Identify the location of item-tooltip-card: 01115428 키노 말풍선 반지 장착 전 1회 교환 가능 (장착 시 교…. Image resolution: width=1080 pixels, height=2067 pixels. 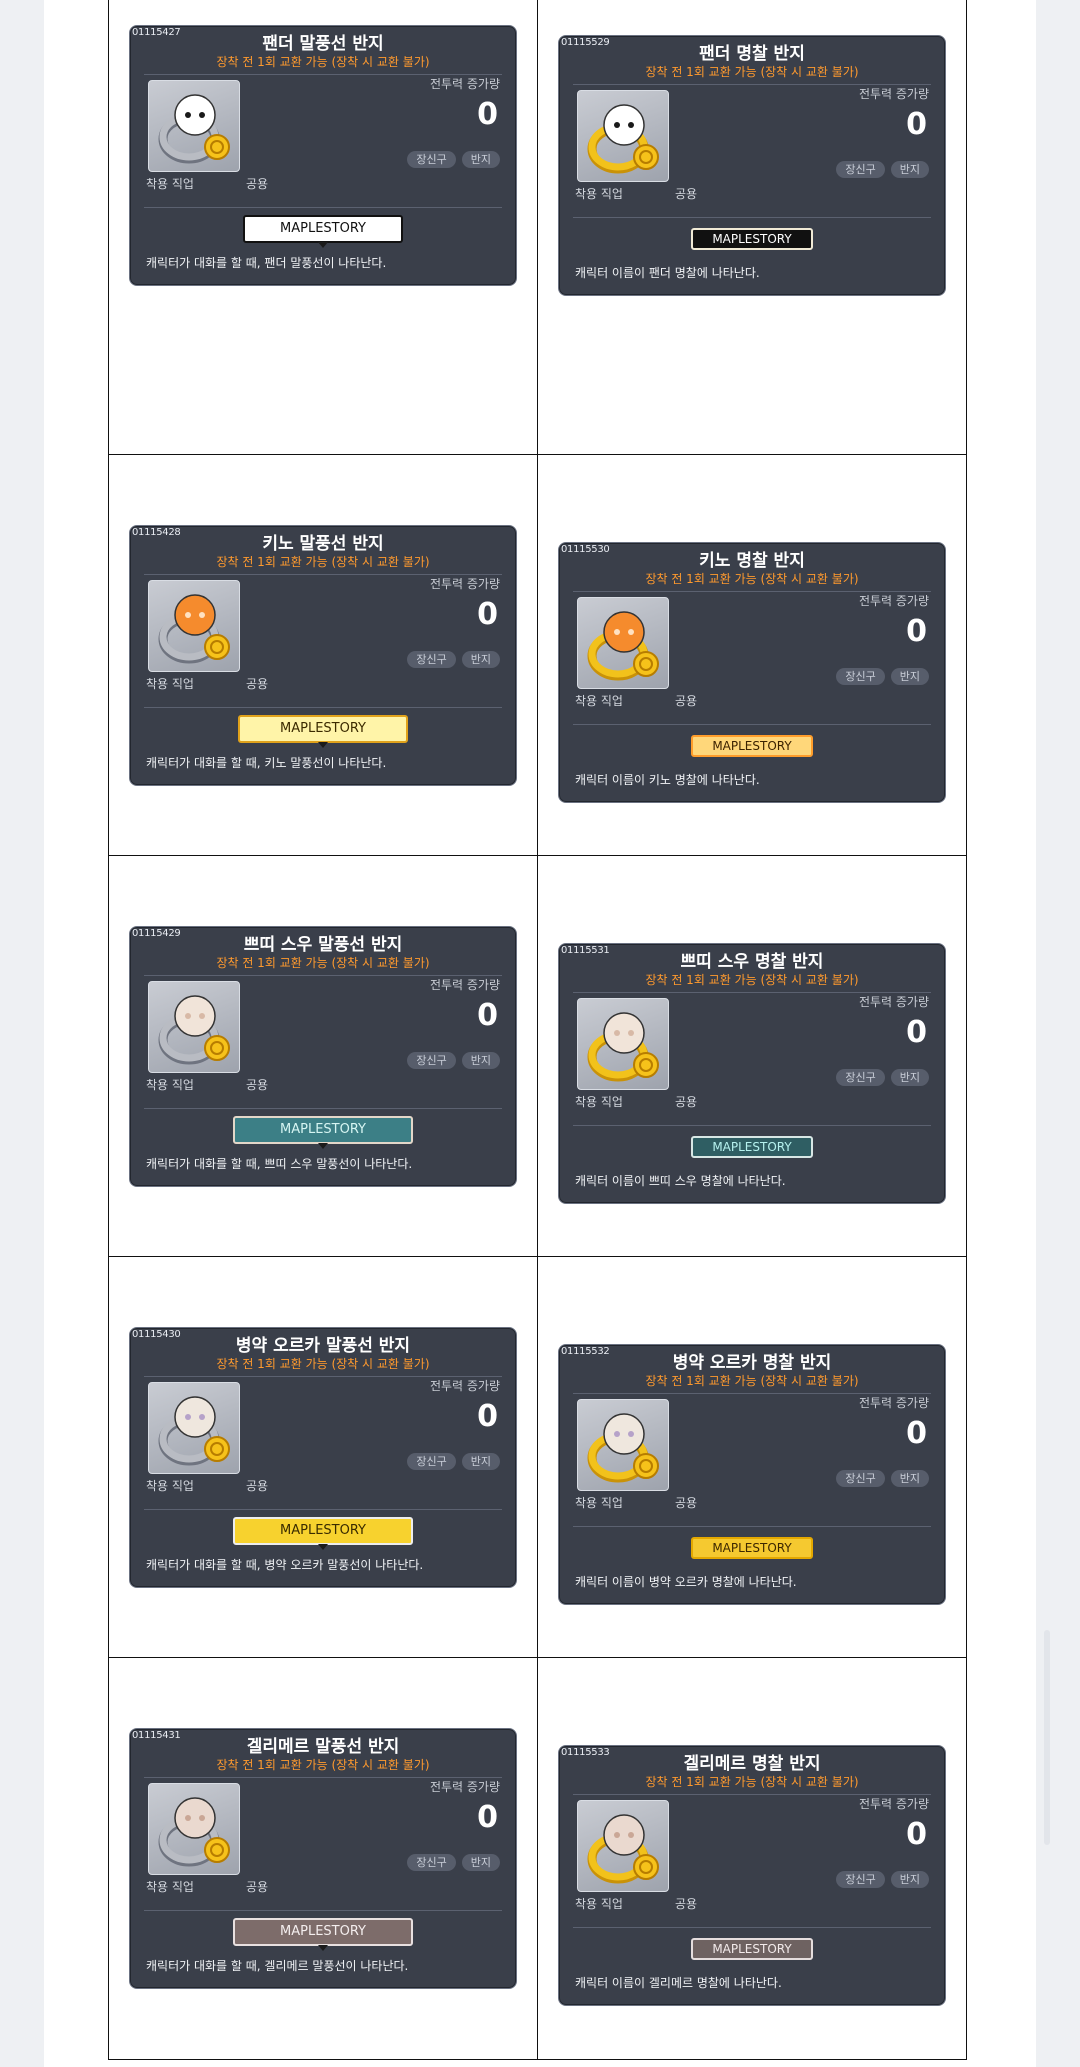
(323, 655).